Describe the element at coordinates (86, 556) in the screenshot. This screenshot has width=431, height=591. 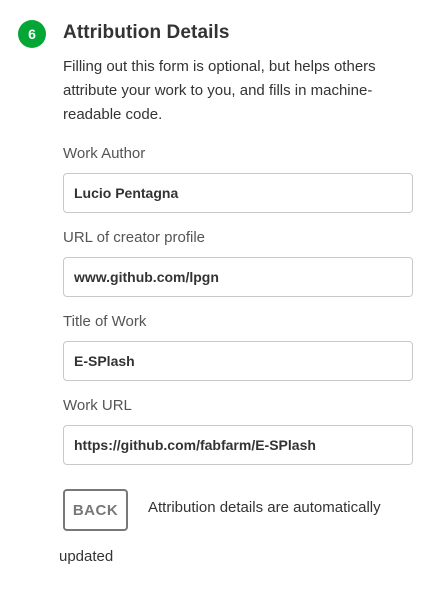
I see `status-message-continued: updated` at that location.